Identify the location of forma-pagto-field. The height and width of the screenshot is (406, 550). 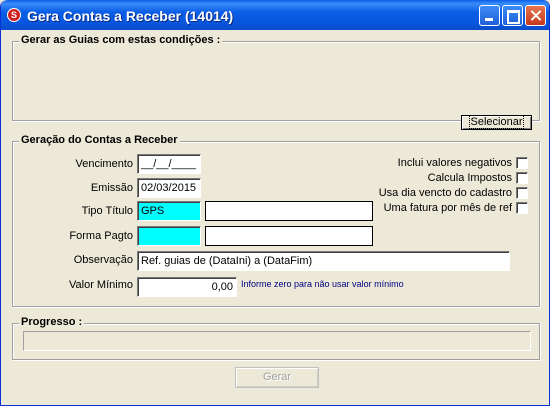
(169, 236).